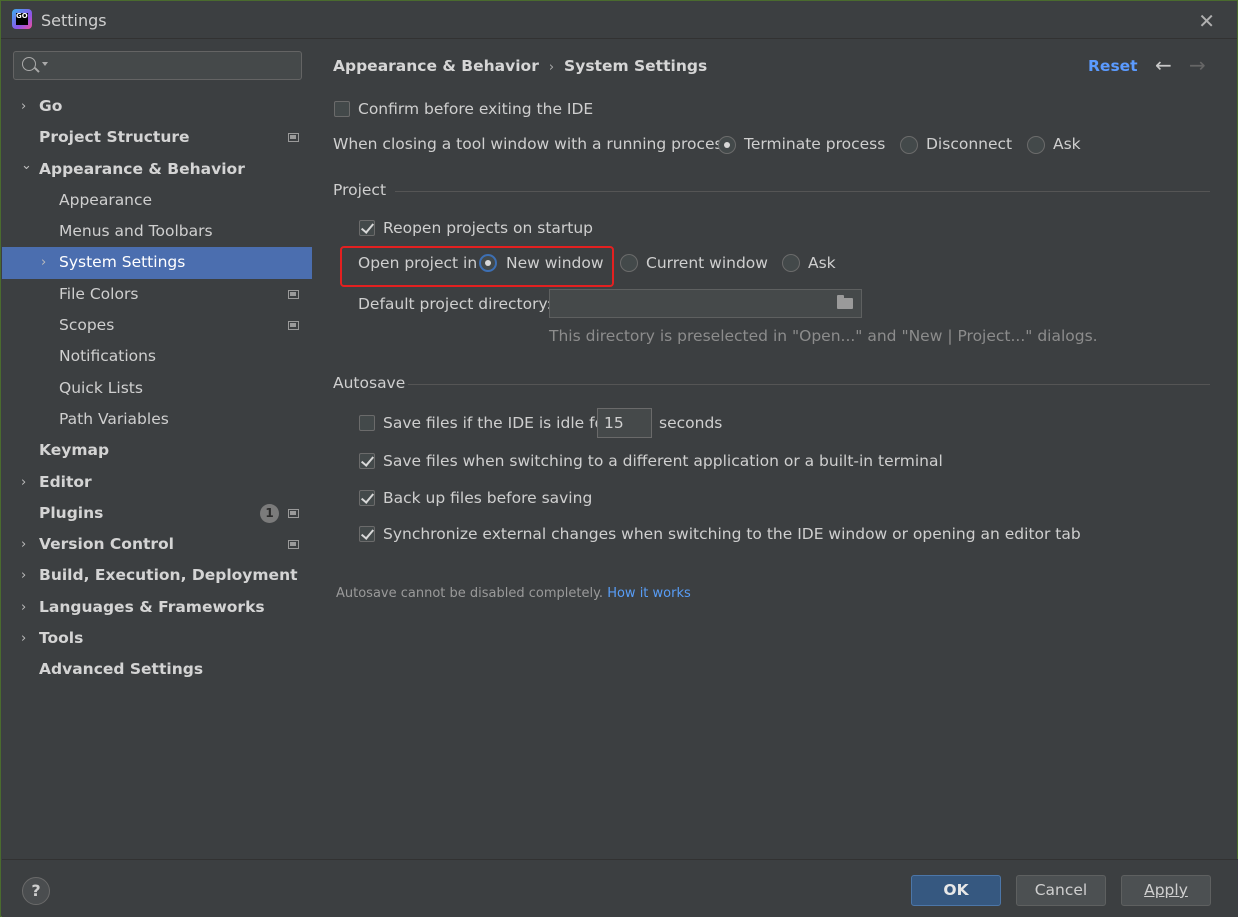 Image resolution: width=1238 pixels, height=917 pixels. I want to click on save-idle-checkbox, so click(367, 423).